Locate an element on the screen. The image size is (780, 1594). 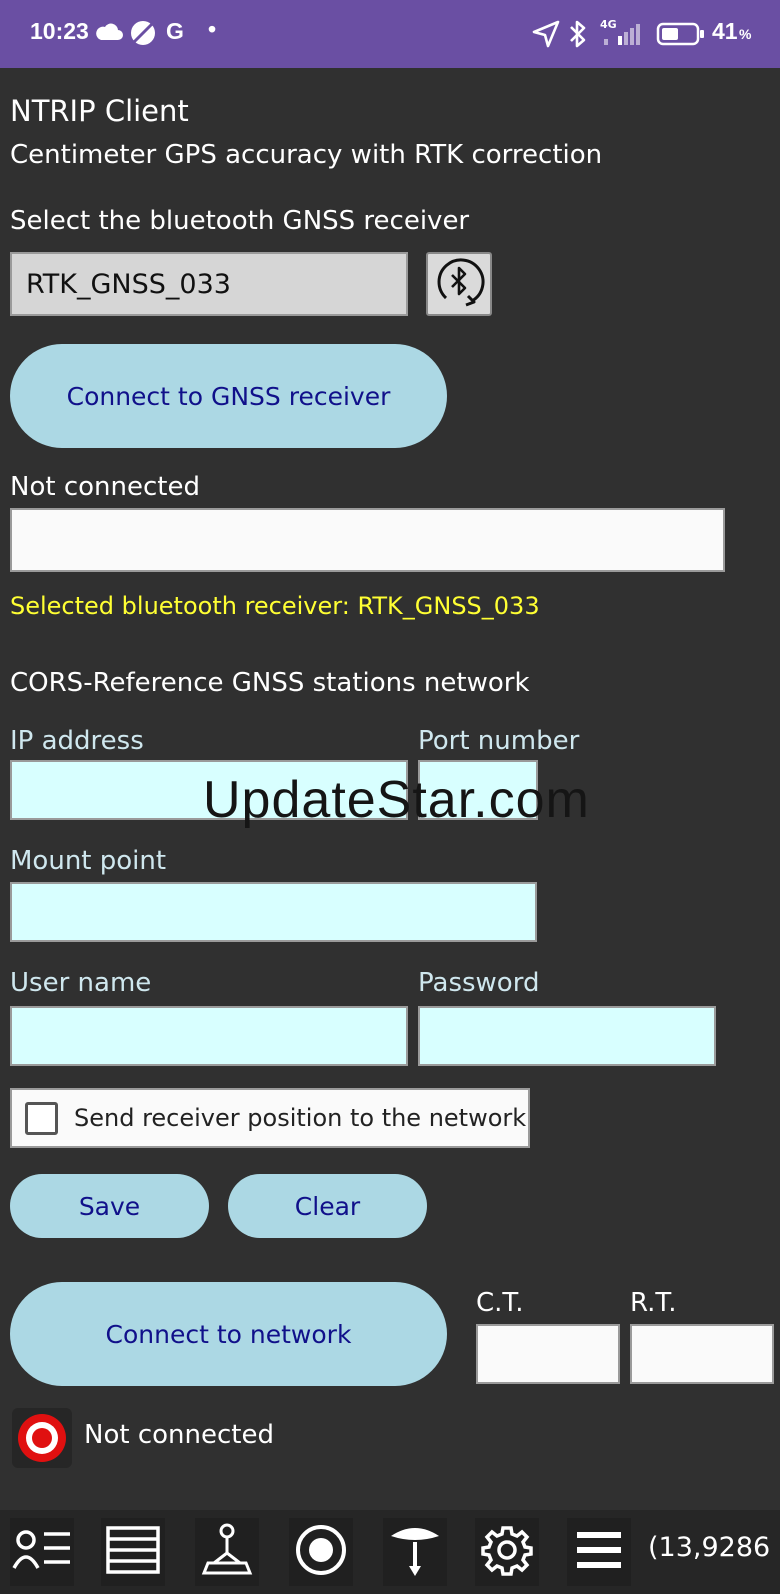
save-button: Save is located at coordinates (109, 1206).